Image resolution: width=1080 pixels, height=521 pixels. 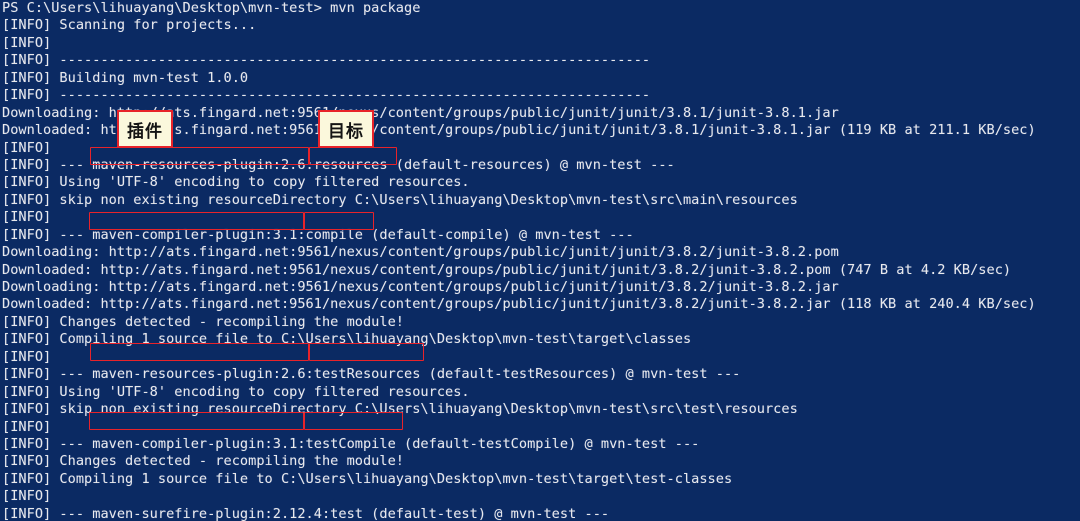 What do you see at coordinates (145, 129) in the screenshot?
I see `callout-label-plugin: 插件` at bounding box center [145, 129].